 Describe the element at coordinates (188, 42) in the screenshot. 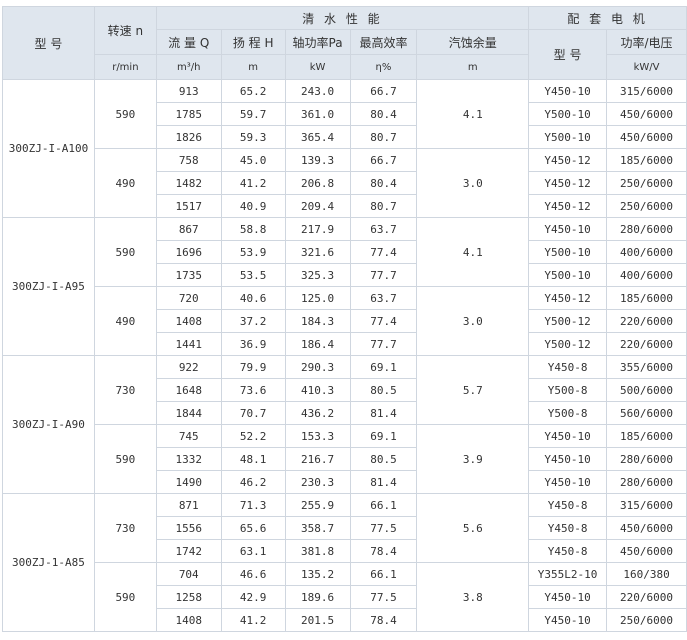

I see `header-flow: 流 量 Q` at that location.